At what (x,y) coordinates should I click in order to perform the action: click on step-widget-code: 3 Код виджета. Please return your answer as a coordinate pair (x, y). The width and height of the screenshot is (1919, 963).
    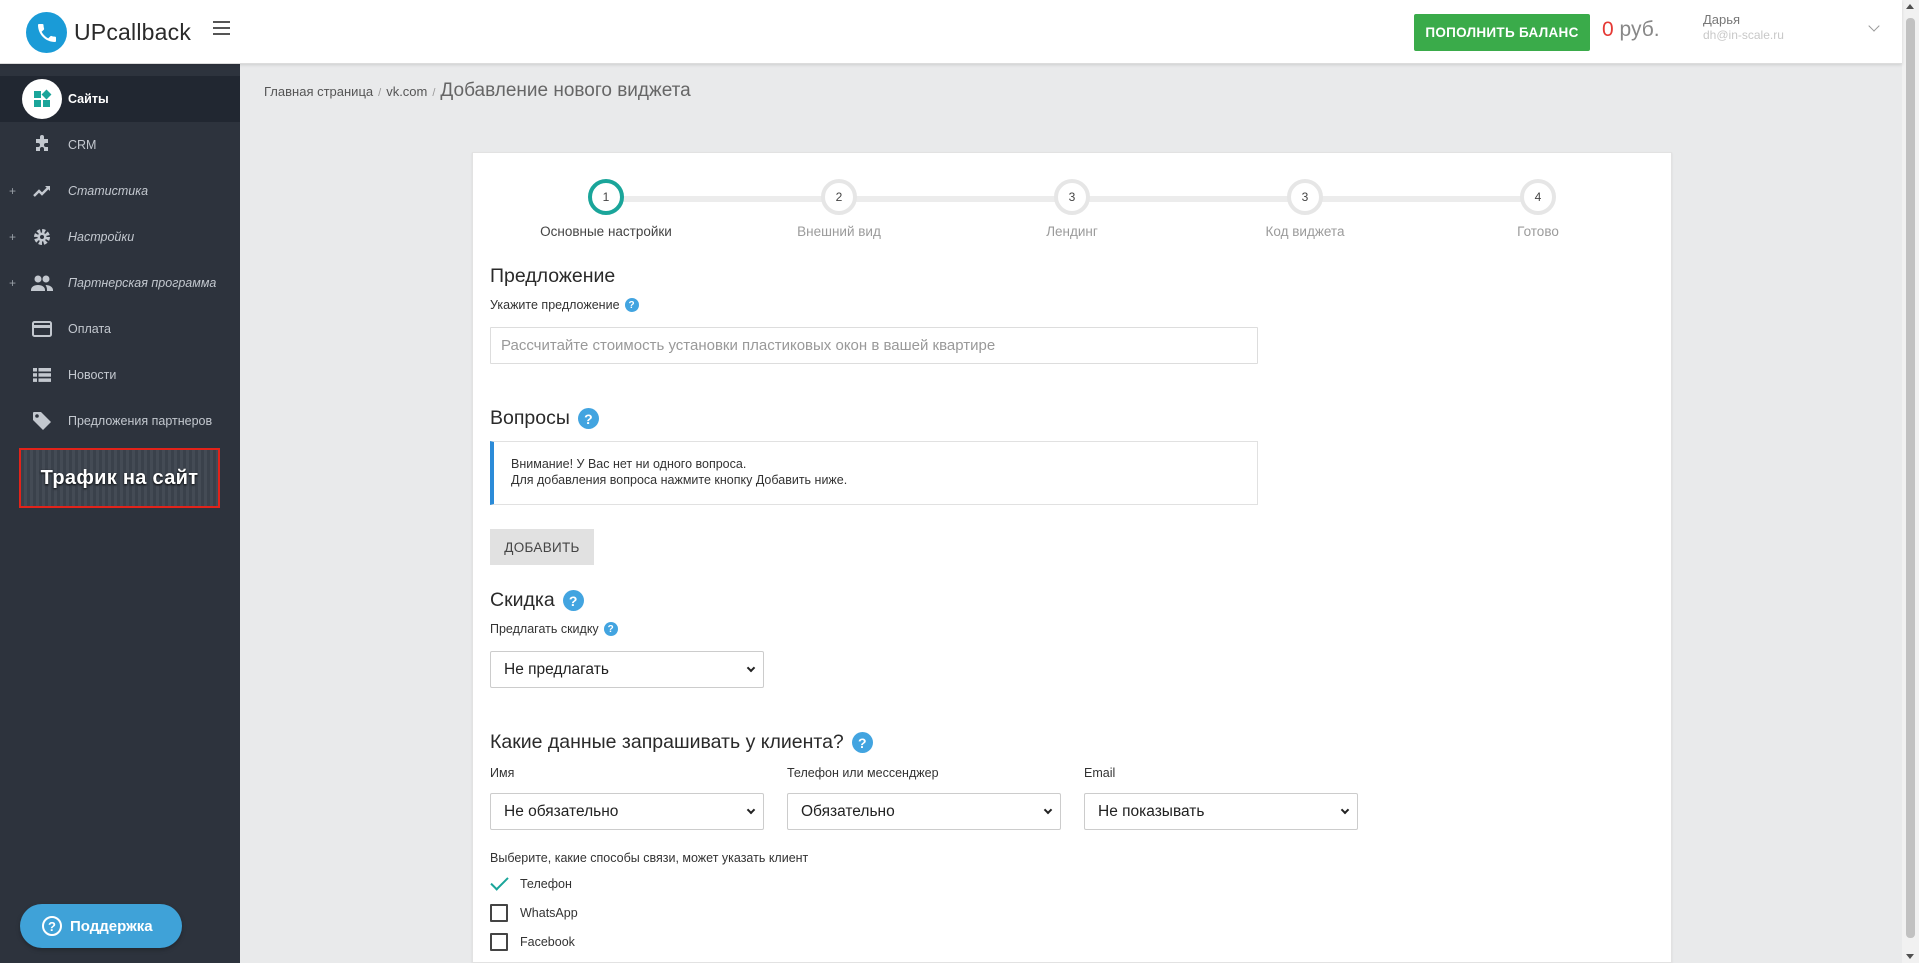
    Looking at the image, I should click on (1305, 209).